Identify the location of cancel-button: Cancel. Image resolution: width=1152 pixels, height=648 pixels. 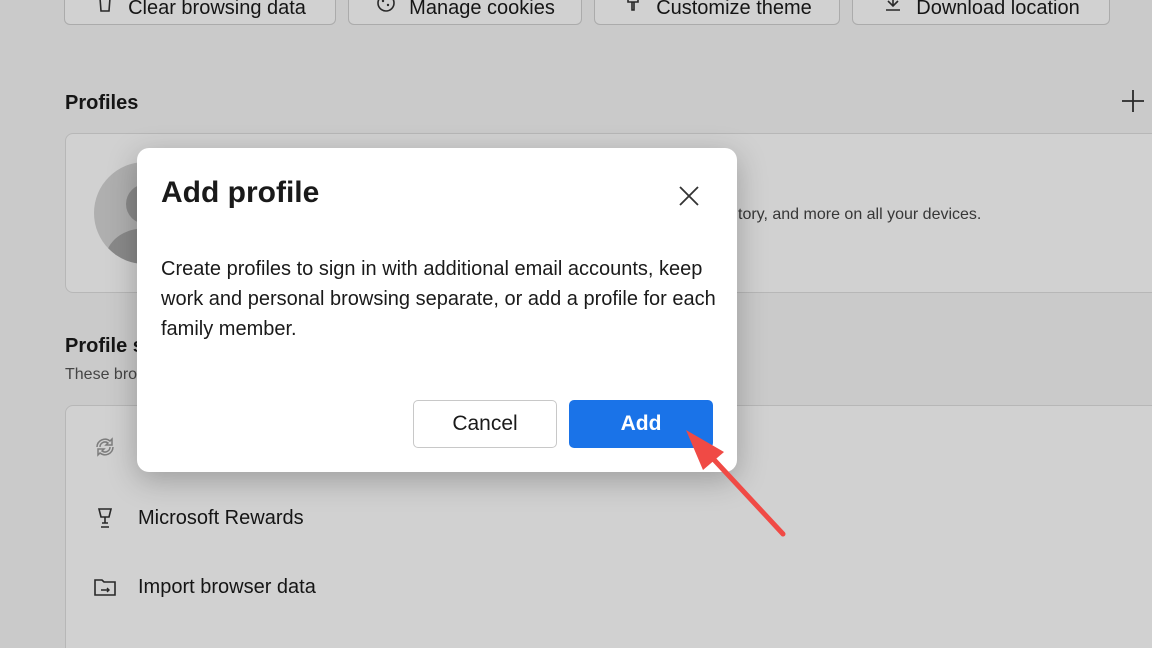
(485, 424).